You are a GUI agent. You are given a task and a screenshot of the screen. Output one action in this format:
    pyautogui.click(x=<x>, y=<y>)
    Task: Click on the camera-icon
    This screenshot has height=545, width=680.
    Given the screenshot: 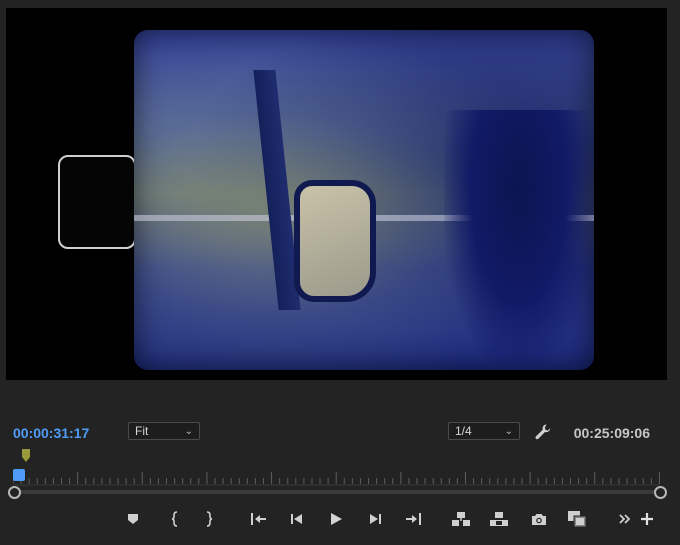 What is the action you would take?
    pyautogui.click(x=539, y=519)
    